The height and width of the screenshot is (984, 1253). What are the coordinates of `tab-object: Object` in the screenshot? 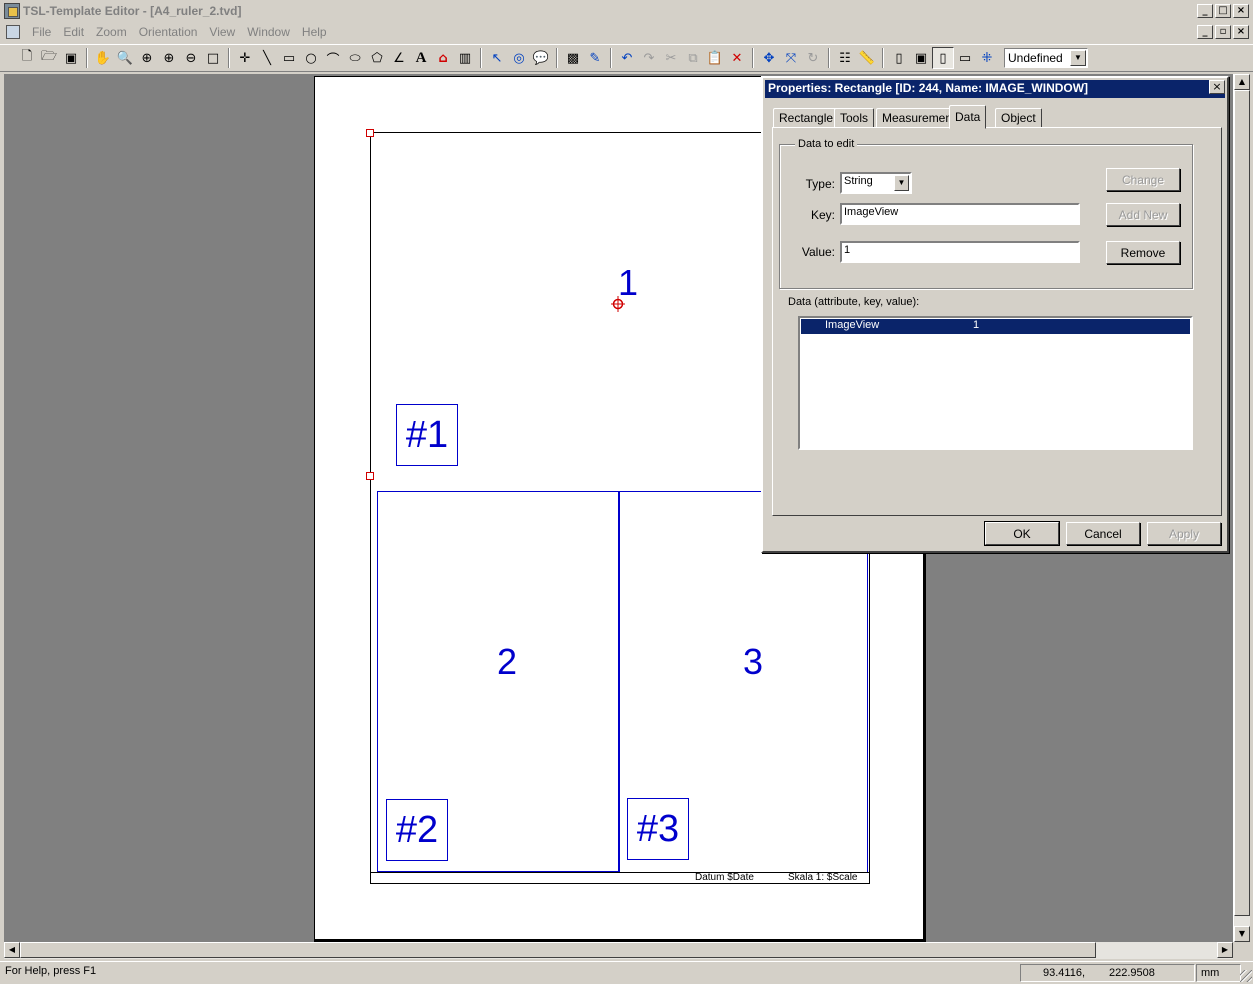 It's located at (1018, 118).